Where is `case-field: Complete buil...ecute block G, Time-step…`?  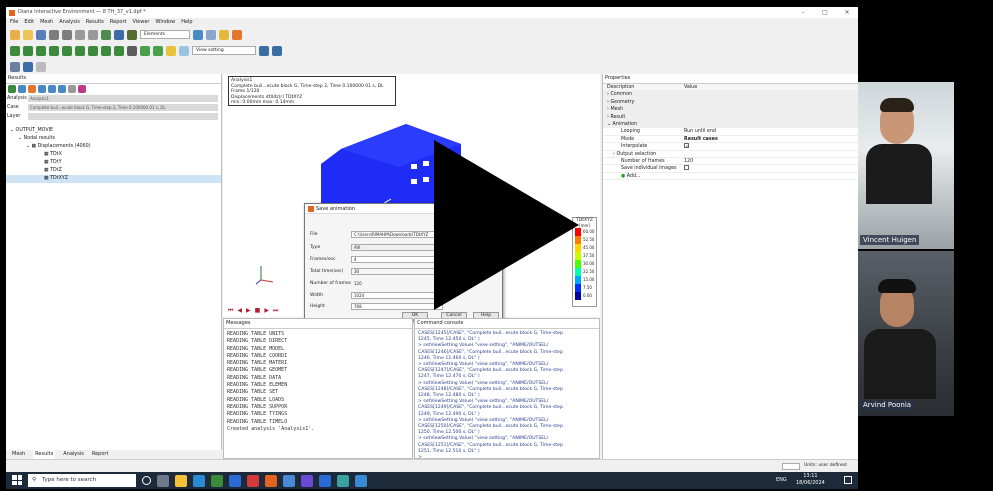
case-field: Complete buil...ecute block G, Time-step… is located at coordinates (123, 107).